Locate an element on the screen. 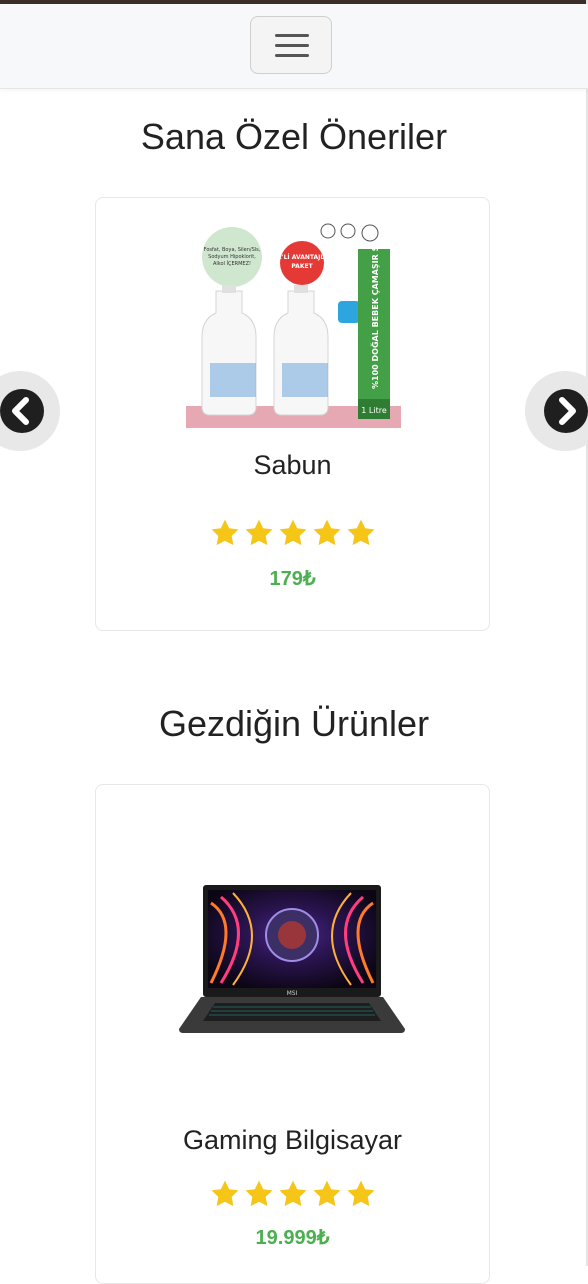  svg-text:%100 DOĞAL BEBEK ÇAMAŞIR SABUN: %100 DOĞAL BEBEK ÇAMAŞIR SABUNU is located at coordinates (374, 306).